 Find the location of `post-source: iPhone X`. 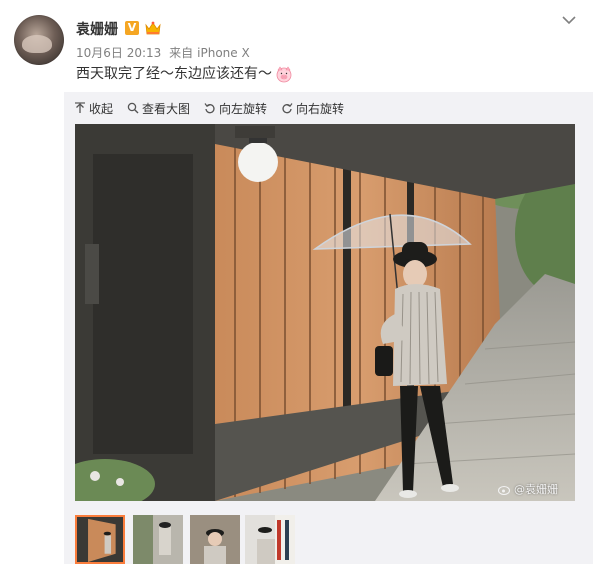

post-source: iPhone X is located at coordinates (223, 53).